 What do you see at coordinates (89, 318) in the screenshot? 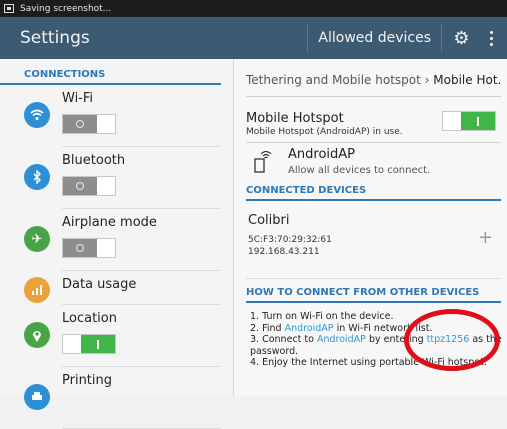
I see `sidebar-item-label: Location` at bounding box center [89, 318].